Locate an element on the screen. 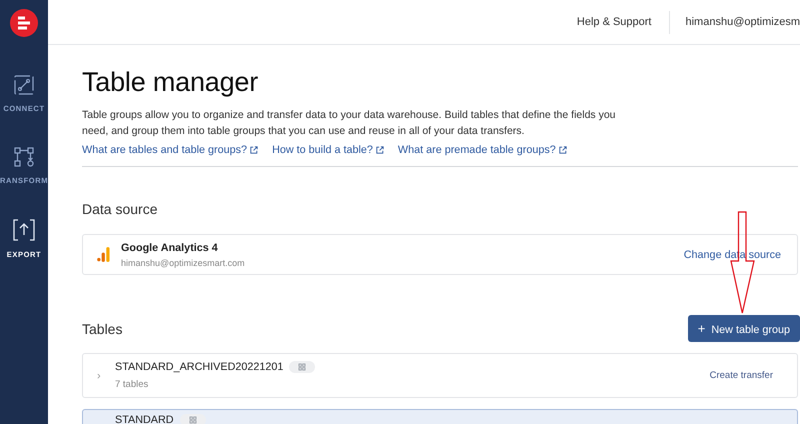 This screenshot has width=800, height=424. source-name: Google Analytics 4 is located at coordinates (170, 248).